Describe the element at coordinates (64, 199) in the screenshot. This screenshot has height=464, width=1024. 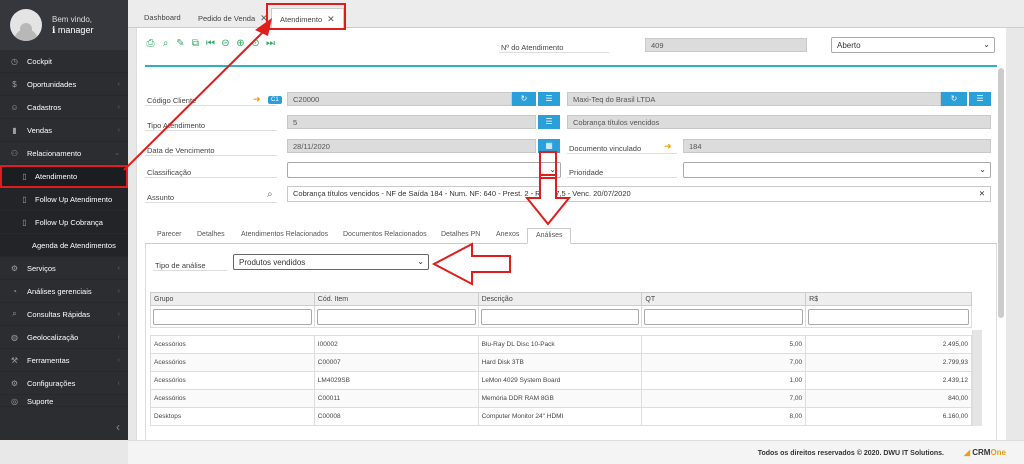
I see `menu-item-follow-up-atendimento: ▯ Follow Up Atendimento` at that location.